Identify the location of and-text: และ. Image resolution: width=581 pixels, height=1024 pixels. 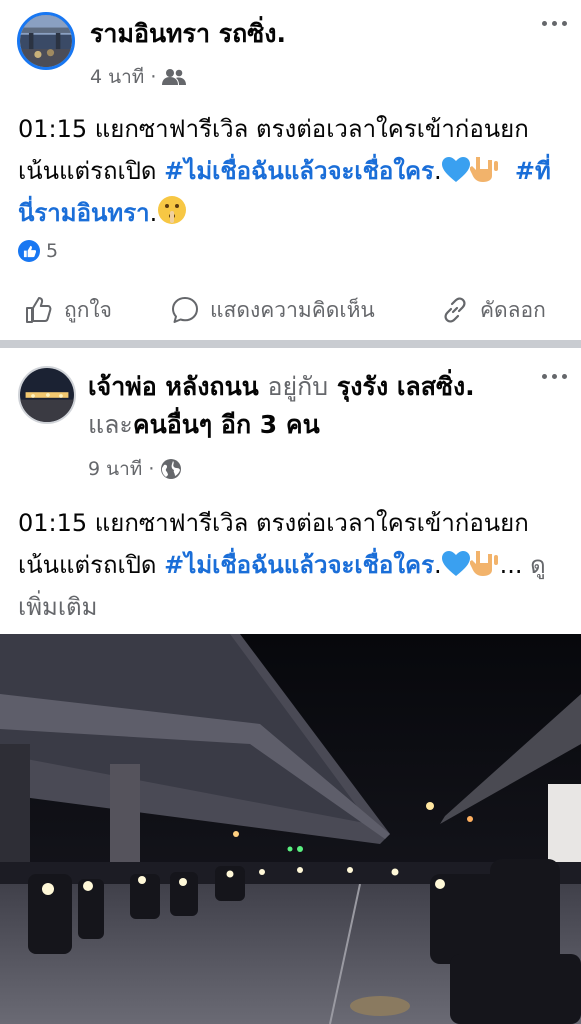
(110, 424).